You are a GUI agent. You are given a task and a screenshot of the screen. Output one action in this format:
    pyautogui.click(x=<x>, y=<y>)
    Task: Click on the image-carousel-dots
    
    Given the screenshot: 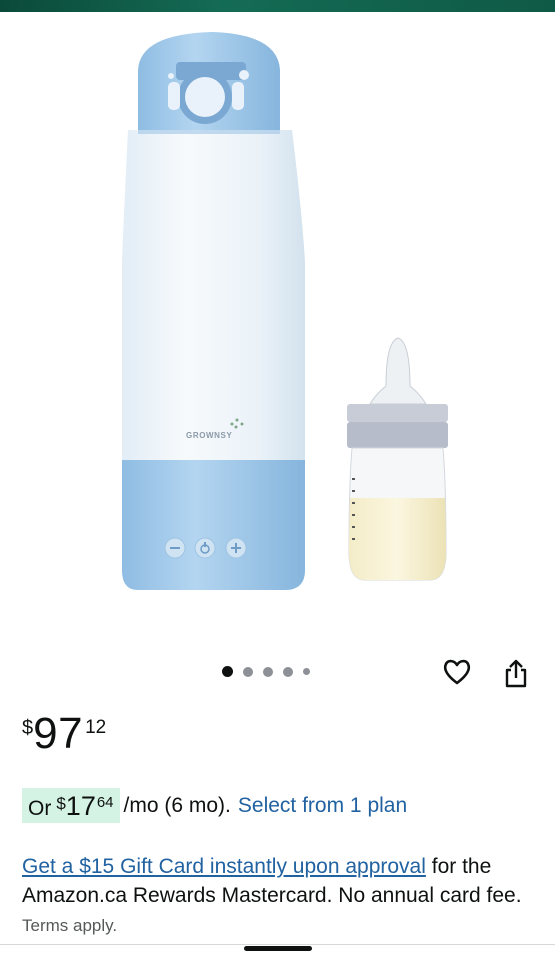 What is the action you would take?
    pyautogui.click(x=271, y=671)
    